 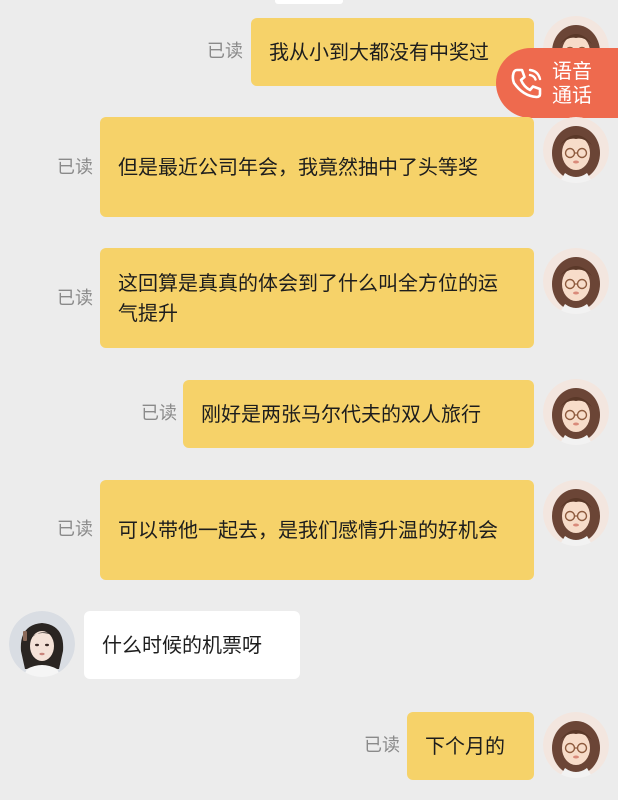 I want to click on voice-call-button: 语音通话, so click(x=557, y=83).